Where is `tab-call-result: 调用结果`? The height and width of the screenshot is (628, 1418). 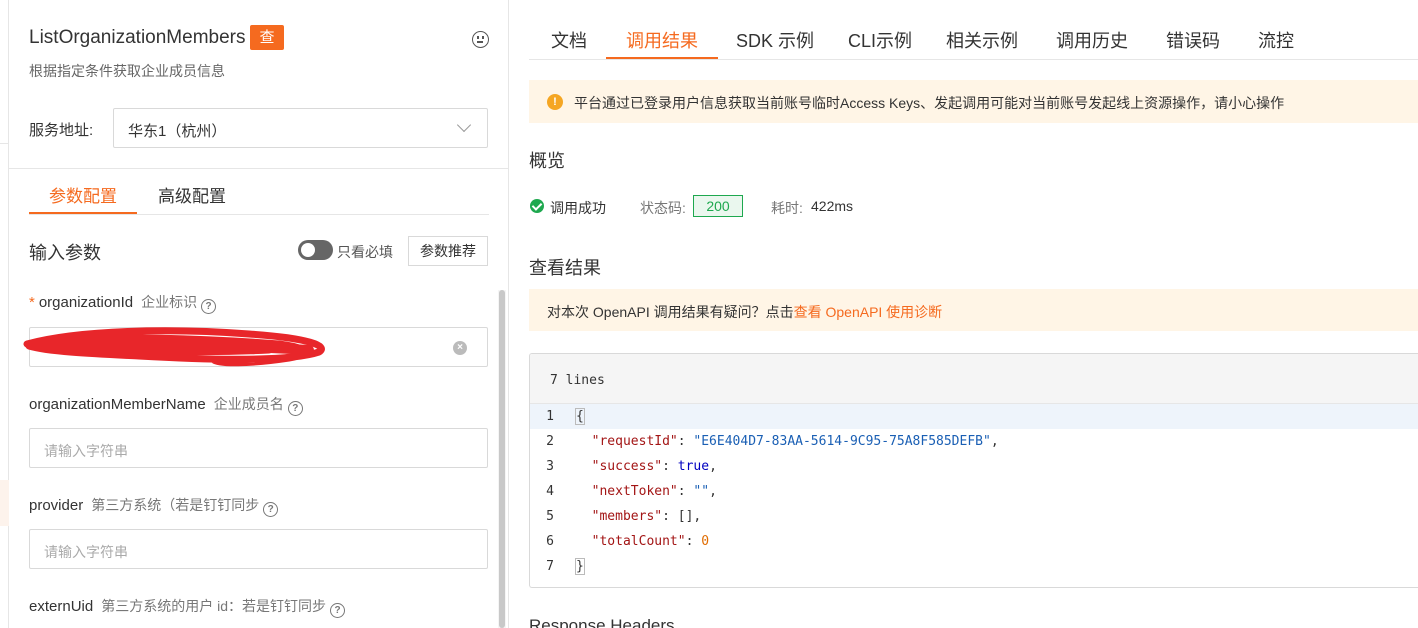 tab-call-result: 调用结果 is located at coordinates (662, 43).